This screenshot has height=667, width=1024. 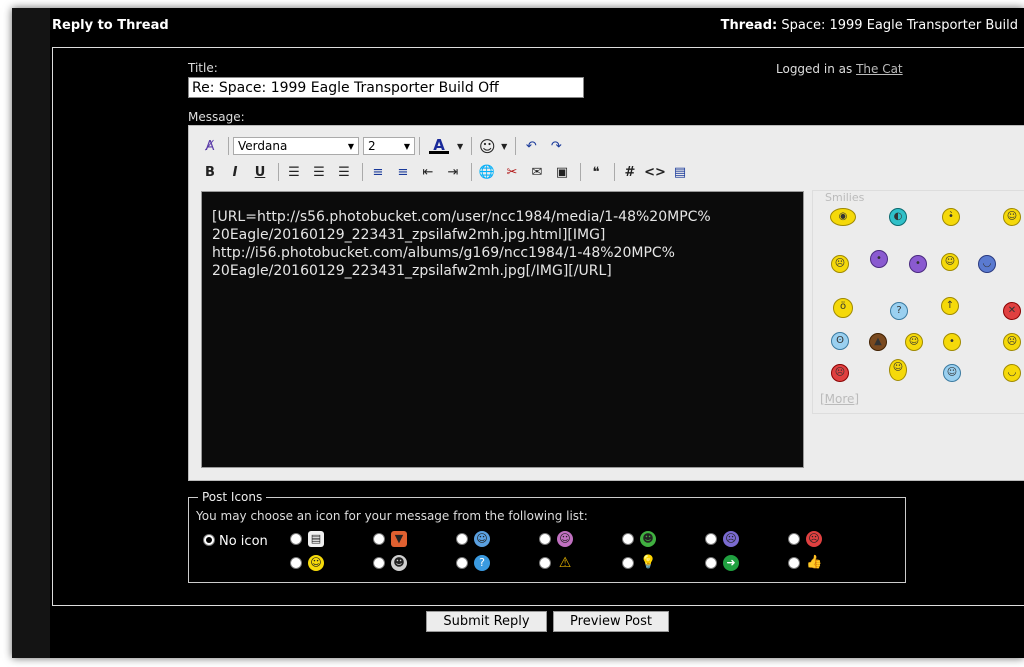 I want to click on font-size-select: 2 ▼, so click(x=389, y=146).